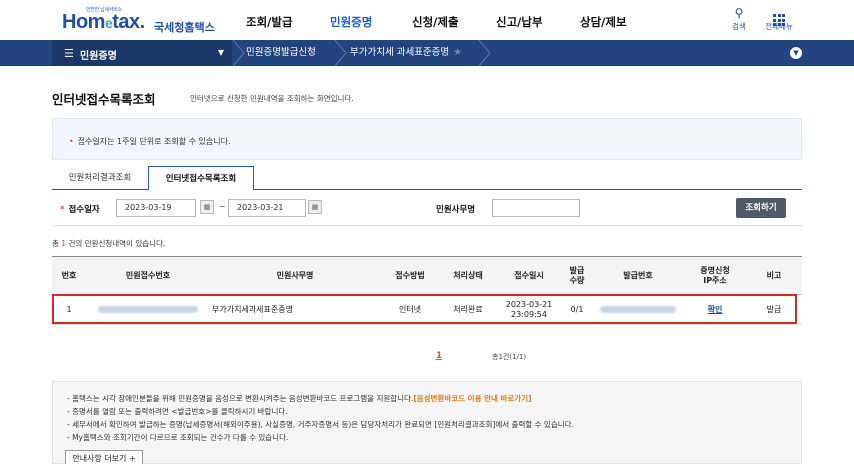 The image size is (854, 464). What do you see at coordinates (536, 208) in the screenshot?
I see `office-name-input` at bounding box center [536, 208].